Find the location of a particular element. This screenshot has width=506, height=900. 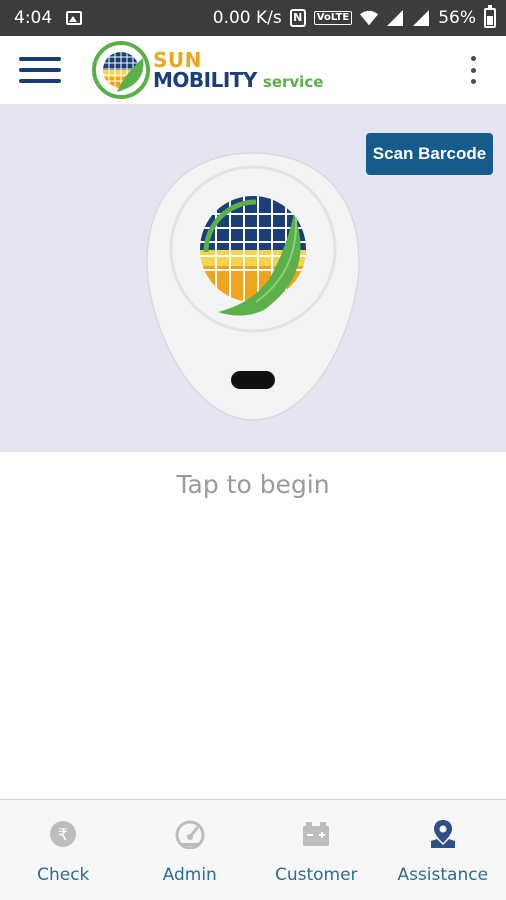

brand-service: service is located at coordinates (293, 82).